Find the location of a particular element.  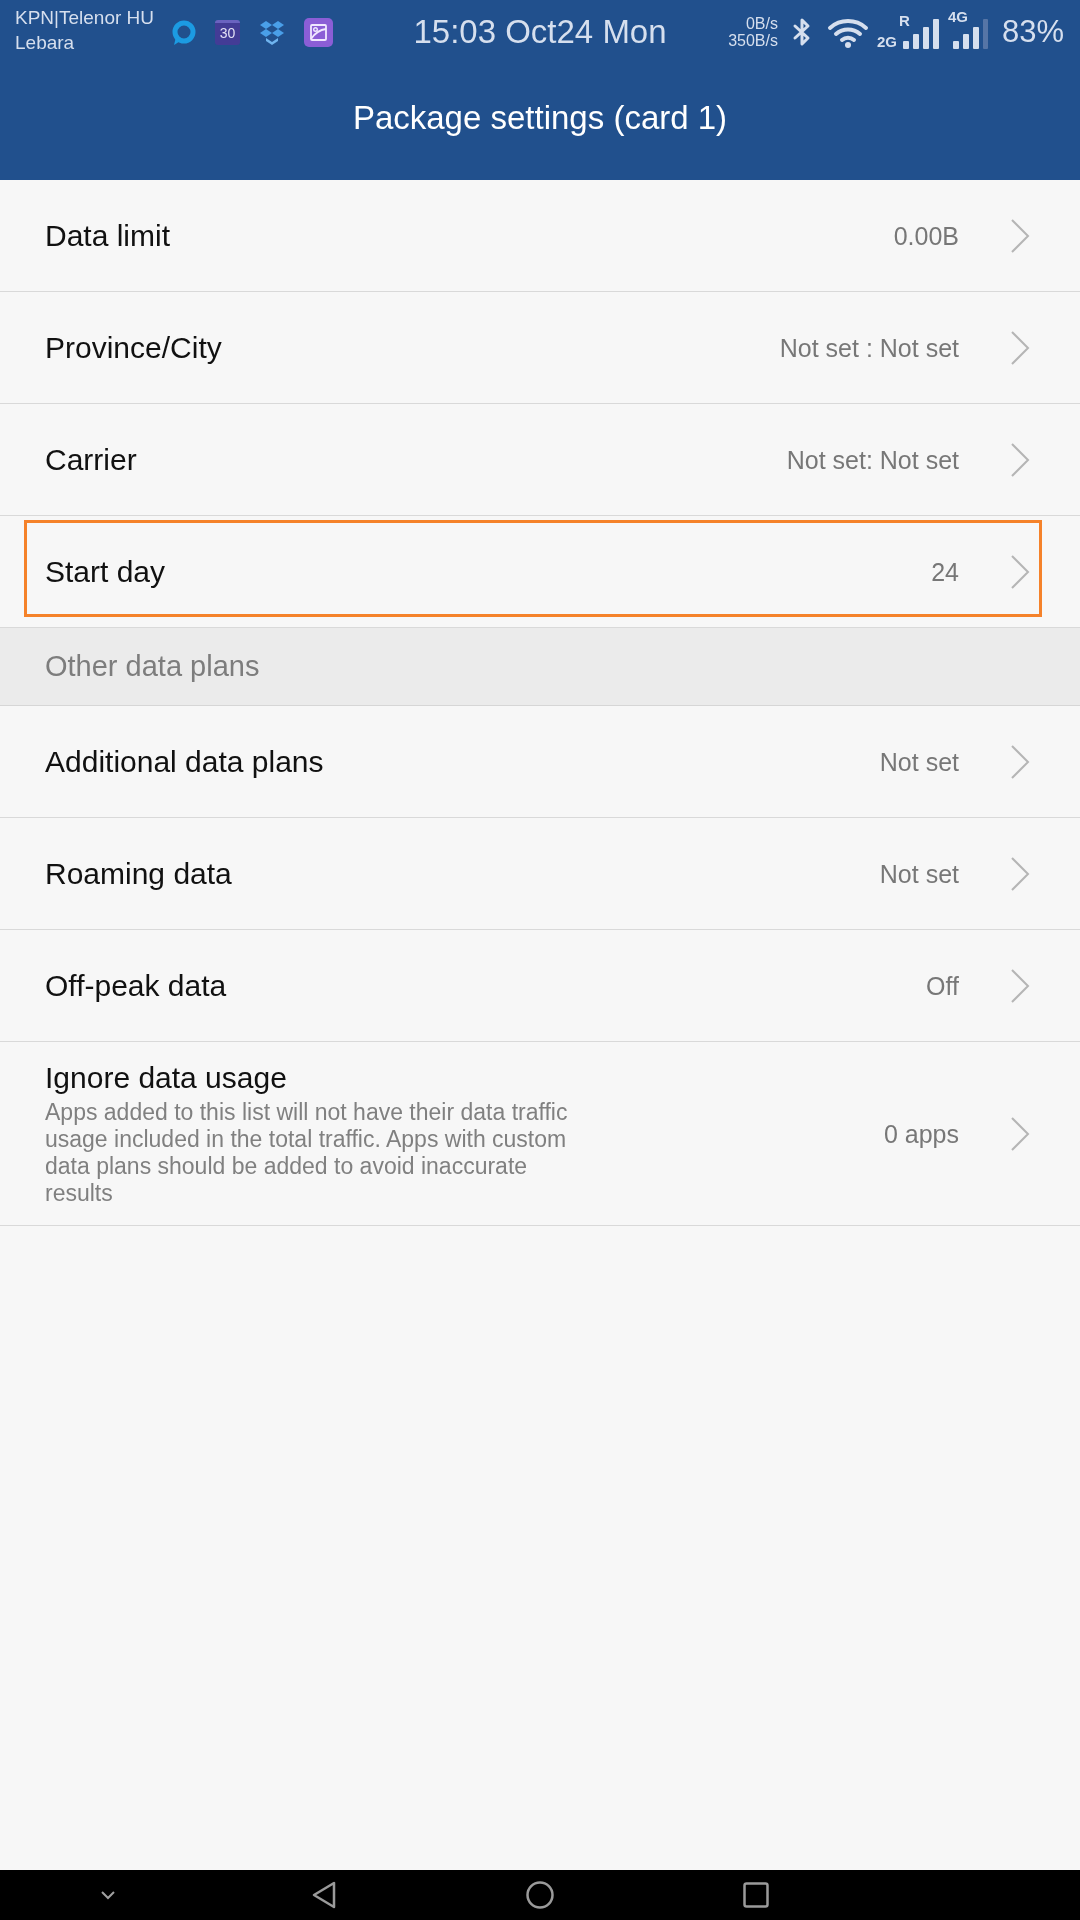

setting-value: Off is located at coordinates (942, 985).